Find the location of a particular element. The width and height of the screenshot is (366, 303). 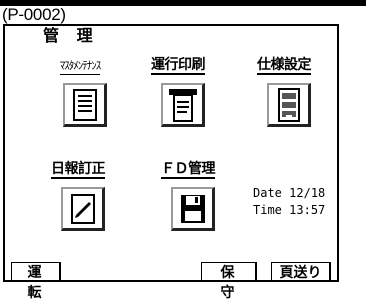

time-value: 13:57 is located at coordinates (307, 210).